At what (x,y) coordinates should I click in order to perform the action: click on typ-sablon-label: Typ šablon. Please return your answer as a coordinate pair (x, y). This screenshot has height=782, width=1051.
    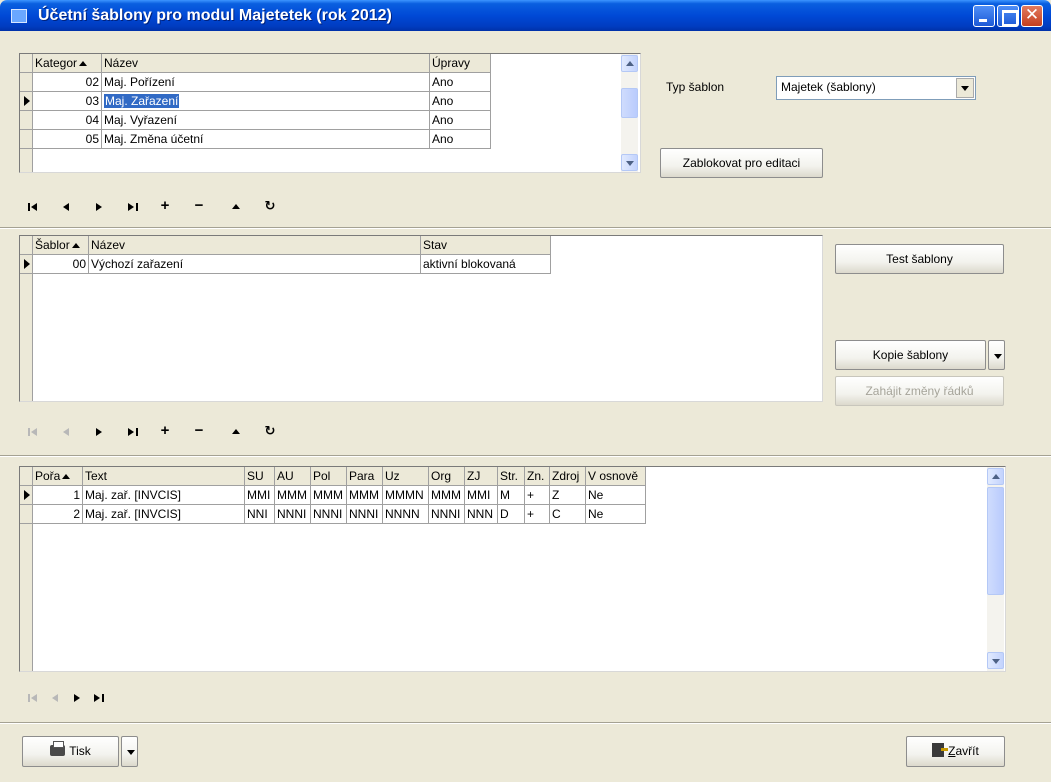
    Looking at the image, I should click on (695, 87).